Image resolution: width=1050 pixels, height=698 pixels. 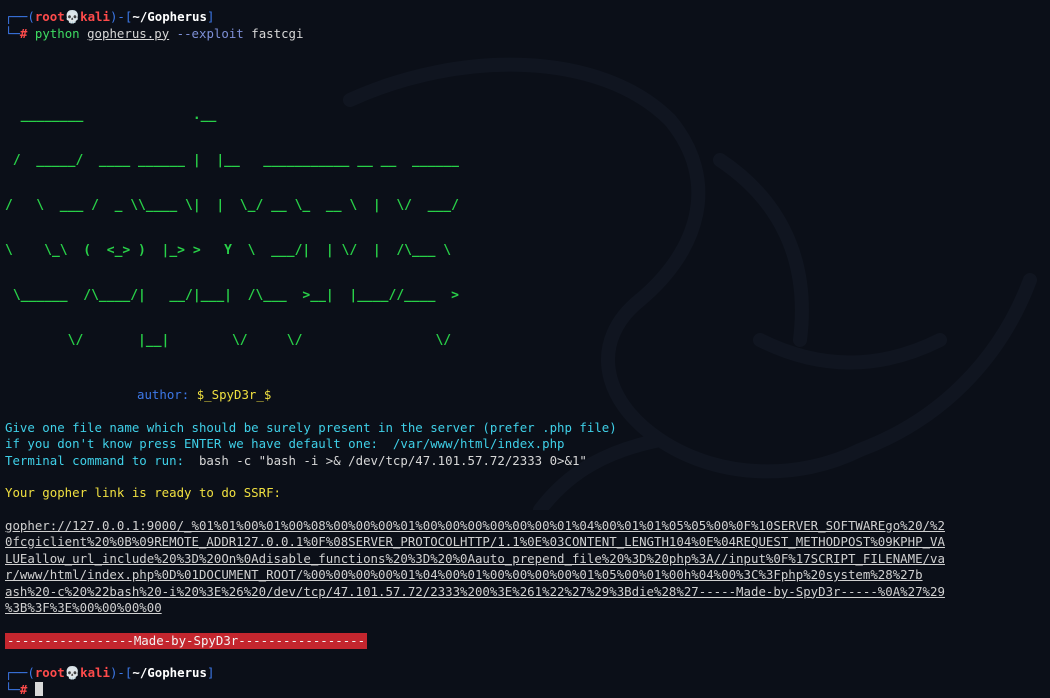 I want to click on prompt-line-bottom: ┌──(root💀kali)-[~/Gopherus], so click(x=526, y=673).